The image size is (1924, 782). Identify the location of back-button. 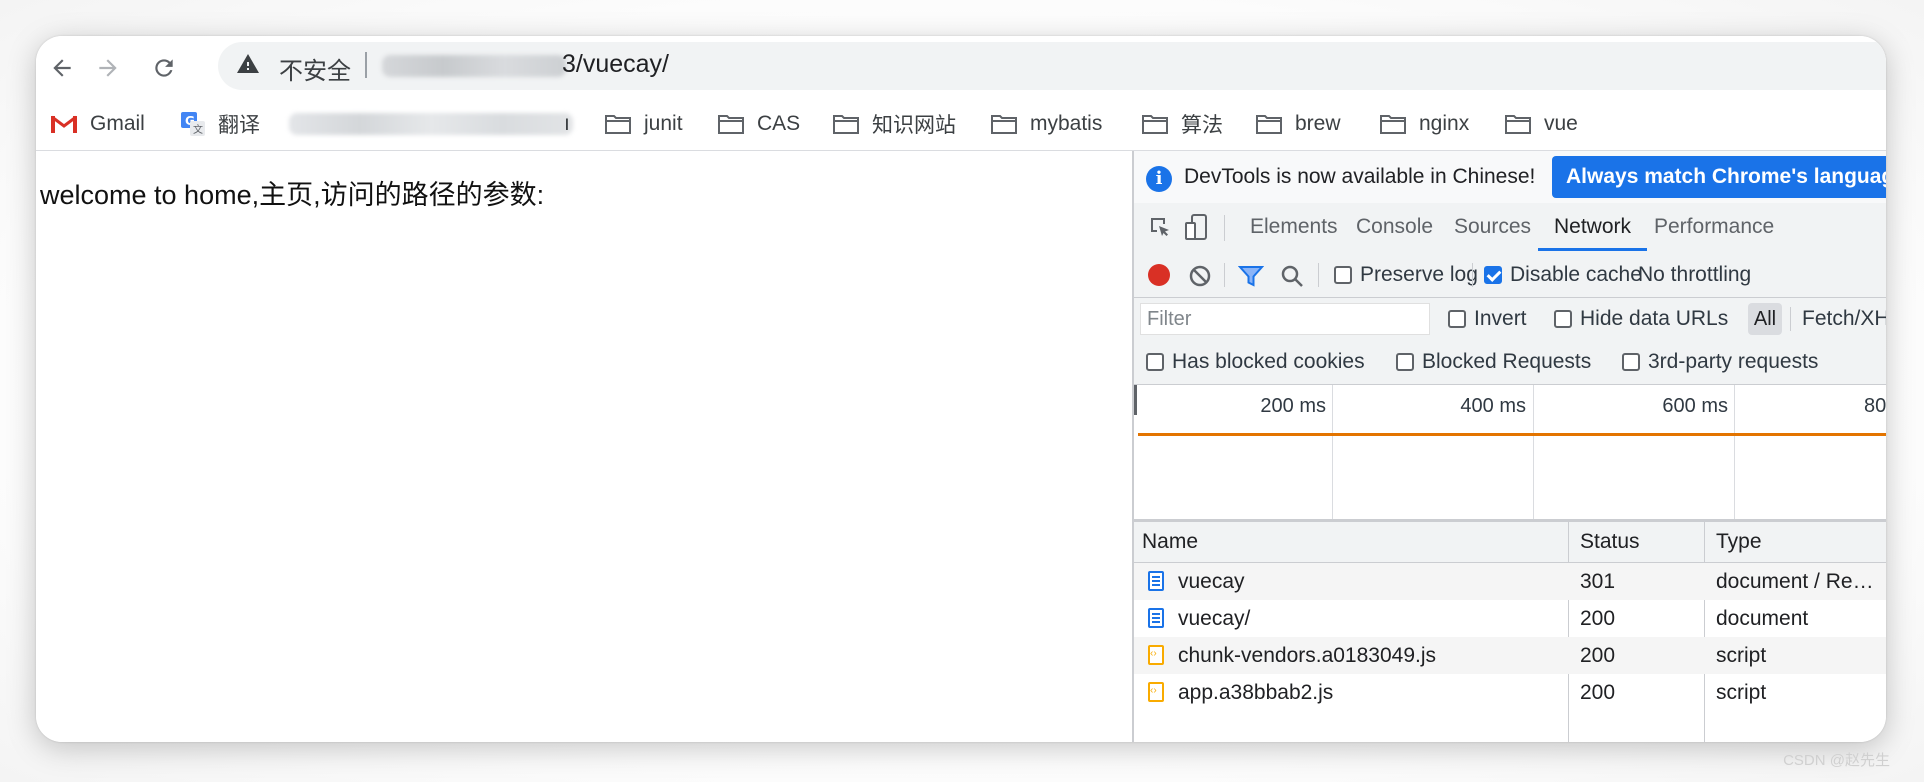
(62, 68).